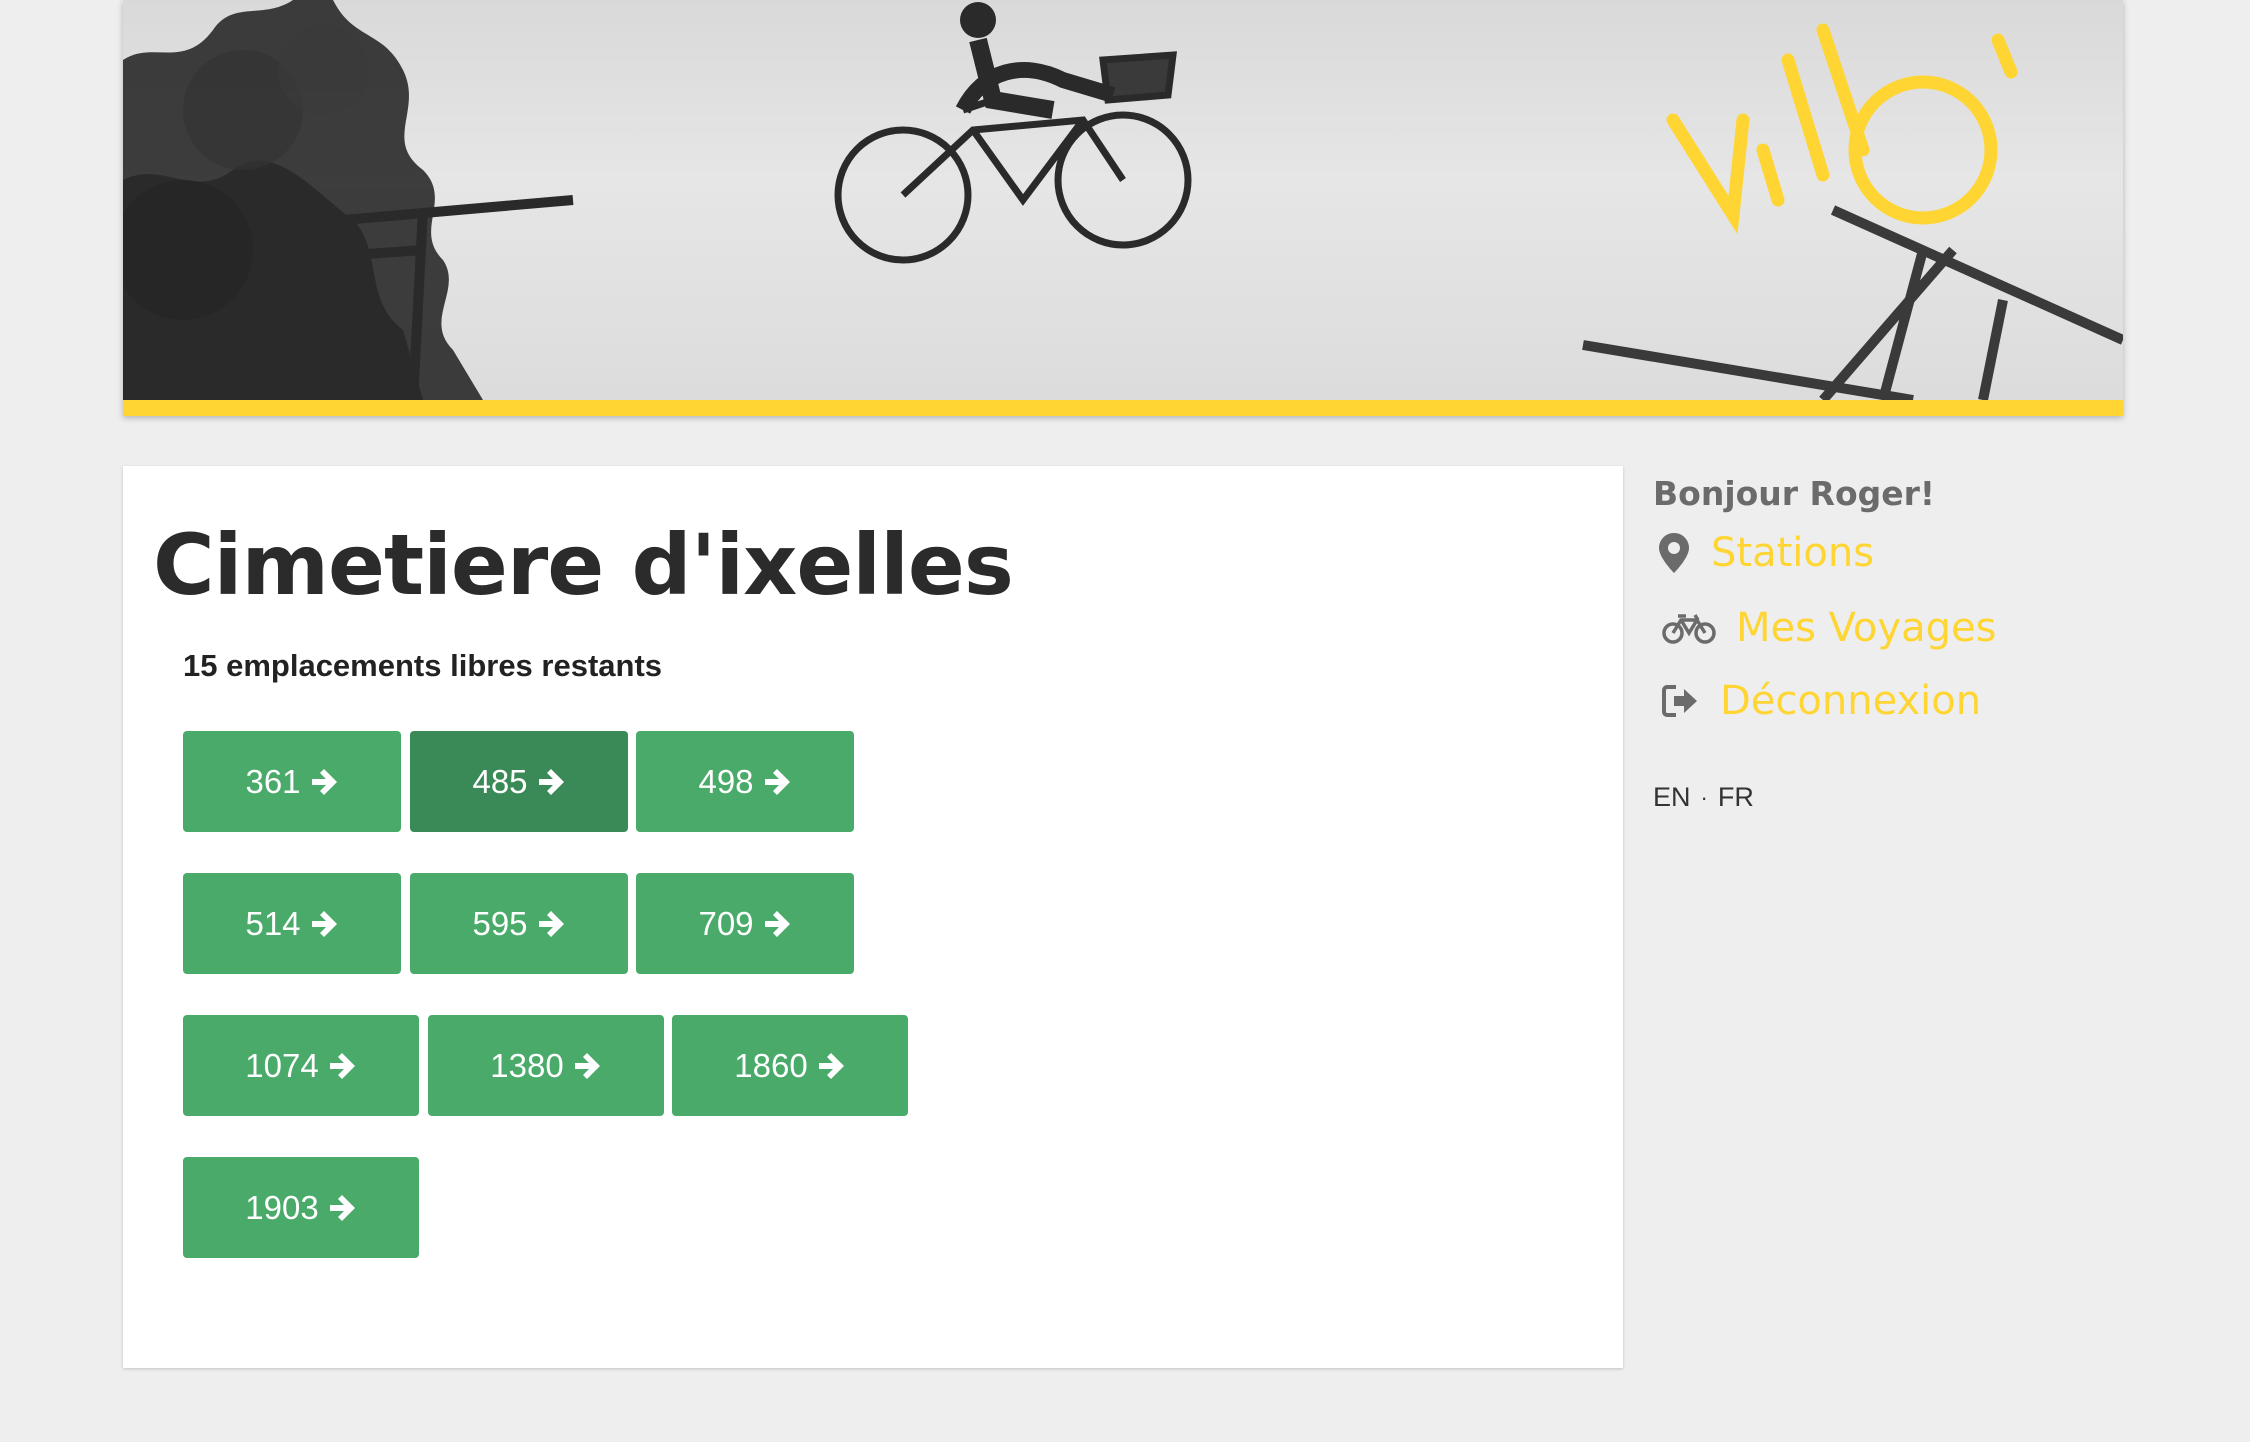 This screenshot has height=1442, width=2250. Describe the element at coordinates (1674, 553) in the screenshot. I see `map-marker-icon` at that location.